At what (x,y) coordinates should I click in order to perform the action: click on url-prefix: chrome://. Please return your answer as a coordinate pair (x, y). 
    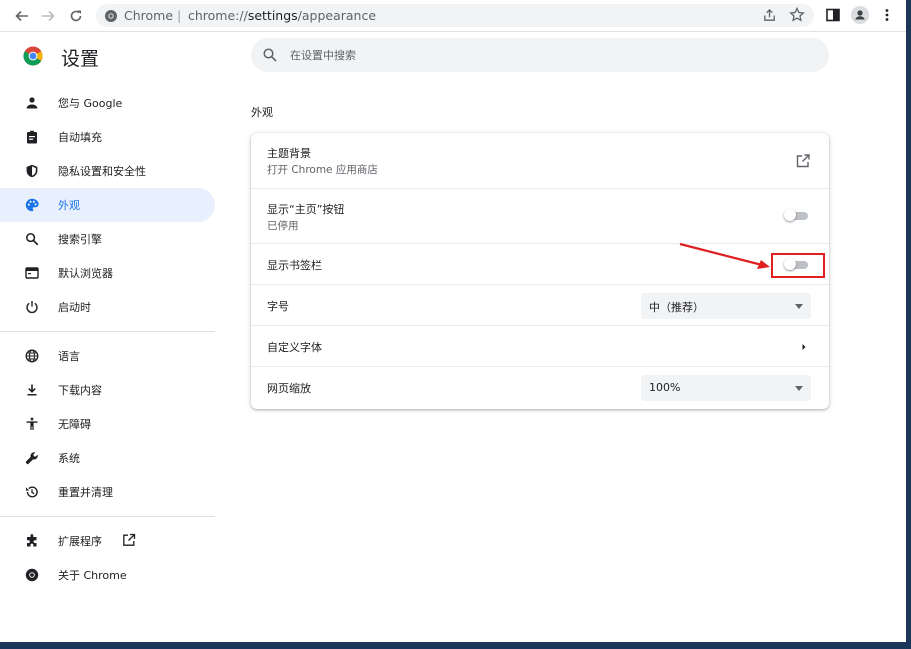
    Looking at the image, I should click on (218, 15).